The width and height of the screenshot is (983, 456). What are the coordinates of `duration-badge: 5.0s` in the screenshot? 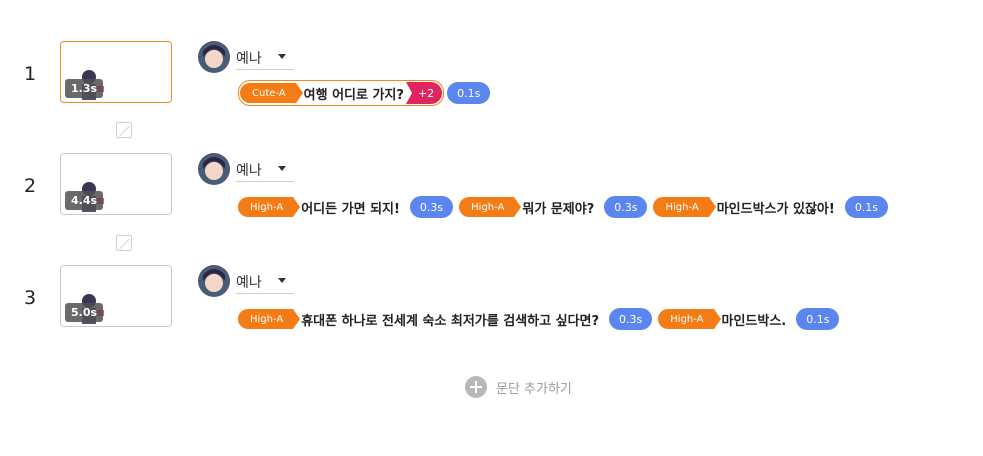 It's located at (84, 312).